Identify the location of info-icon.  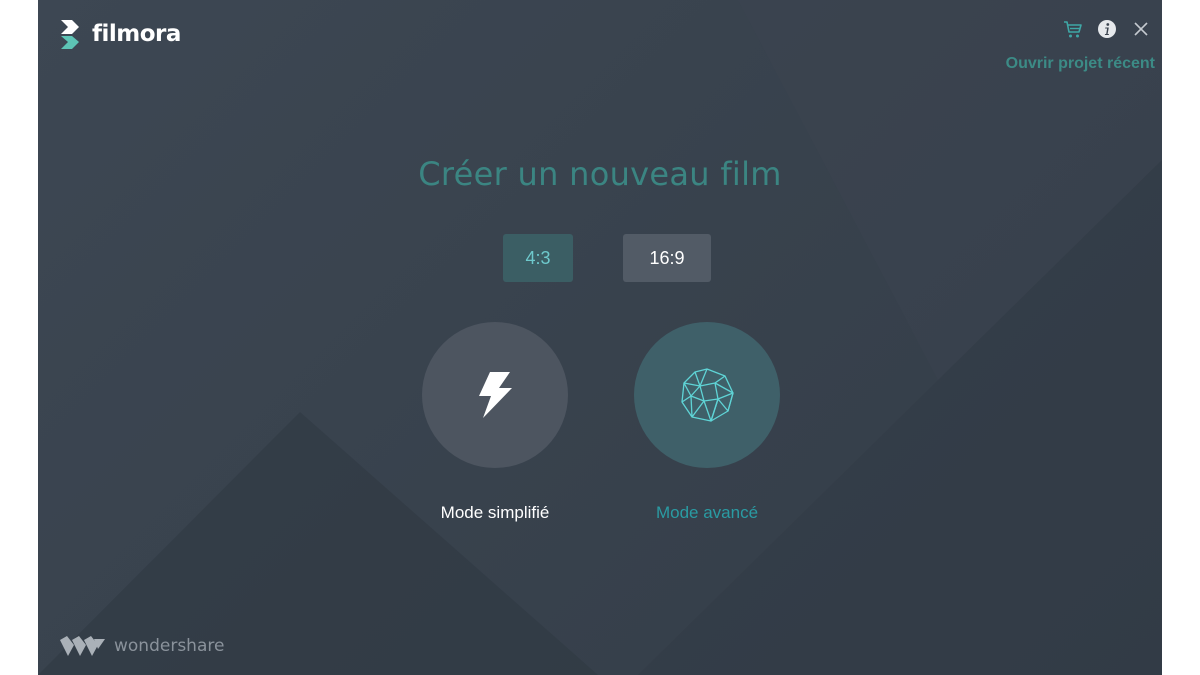
(1107, 29).